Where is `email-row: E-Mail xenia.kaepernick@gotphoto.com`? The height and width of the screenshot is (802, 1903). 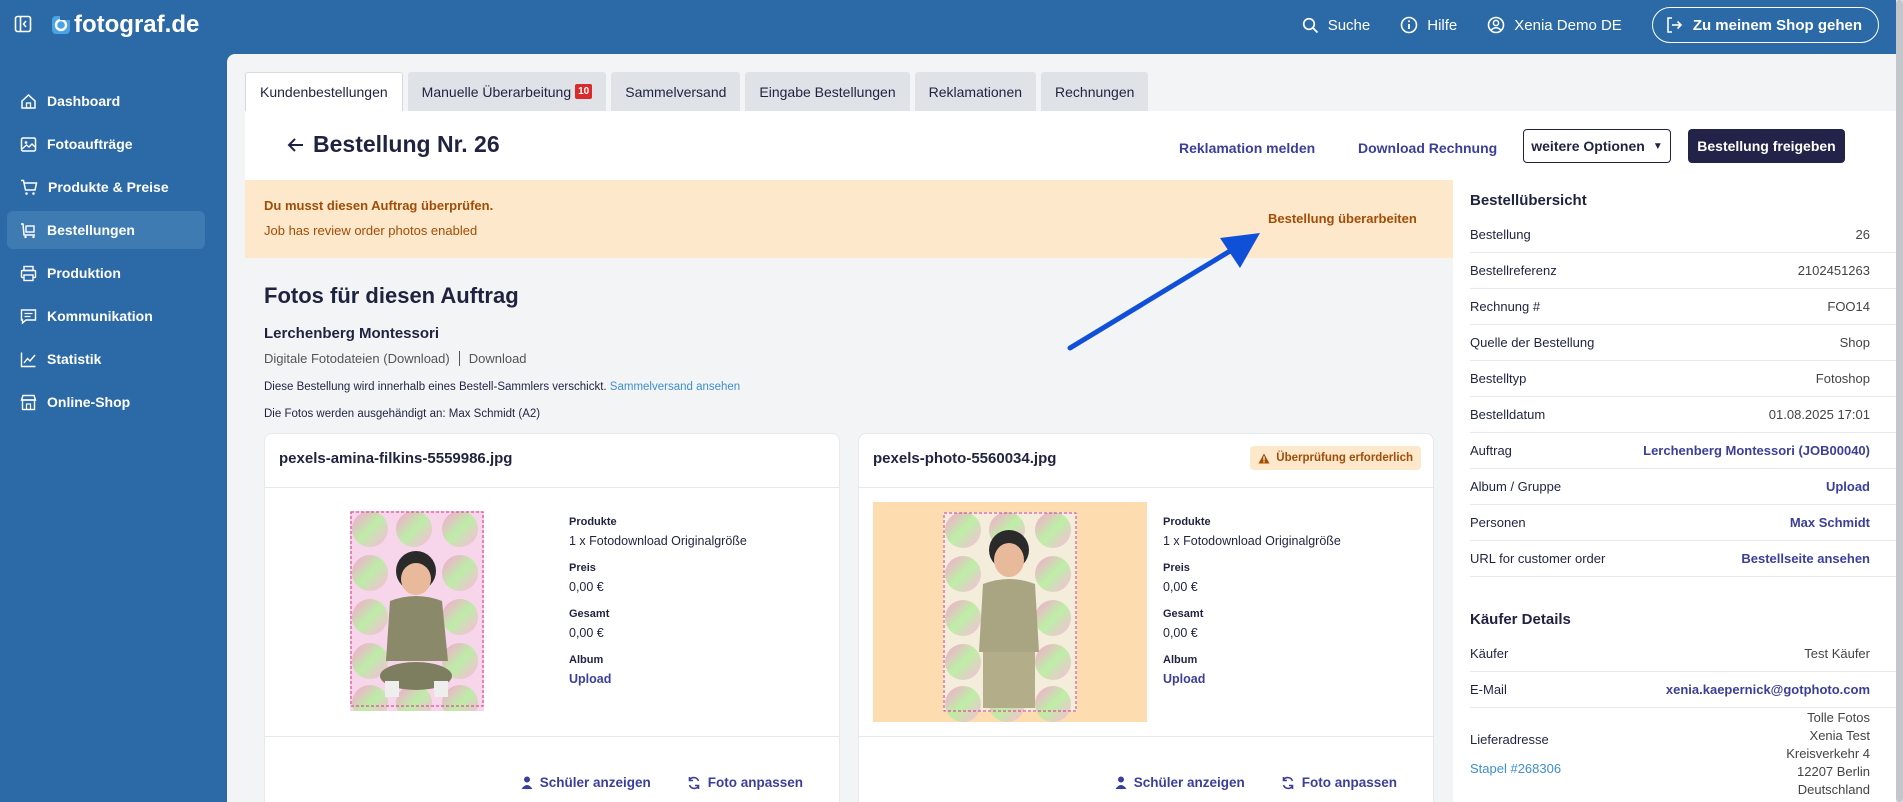
email-row: E-Mail xenia.kaepernick@gotphoto.com is located at coordinates (1683, 690).